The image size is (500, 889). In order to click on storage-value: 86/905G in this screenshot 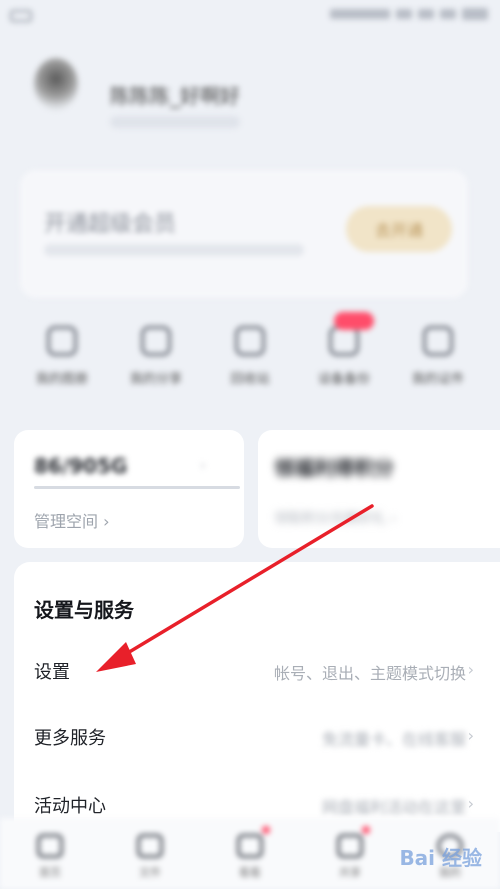, I will do `click(81, 466)`.